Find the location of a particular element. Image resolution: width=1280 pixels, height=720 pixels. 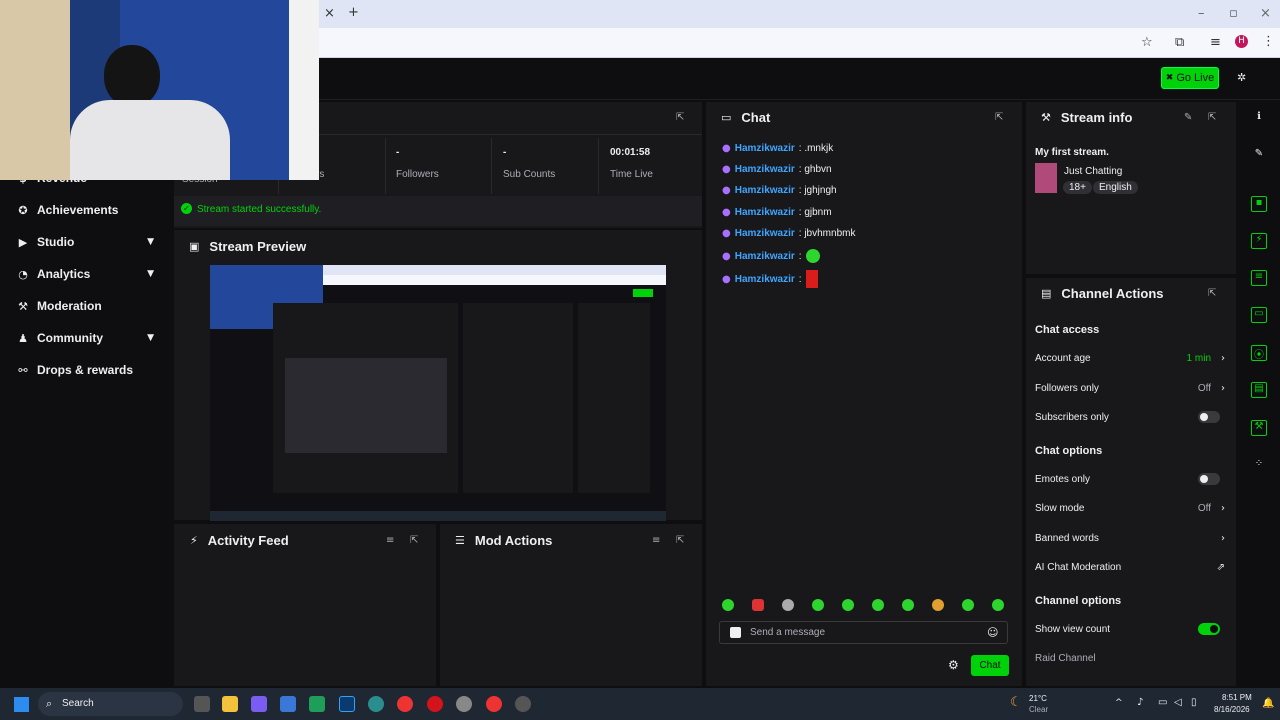

maximize-icon: ▫ is located at coordinates (1233, 13).